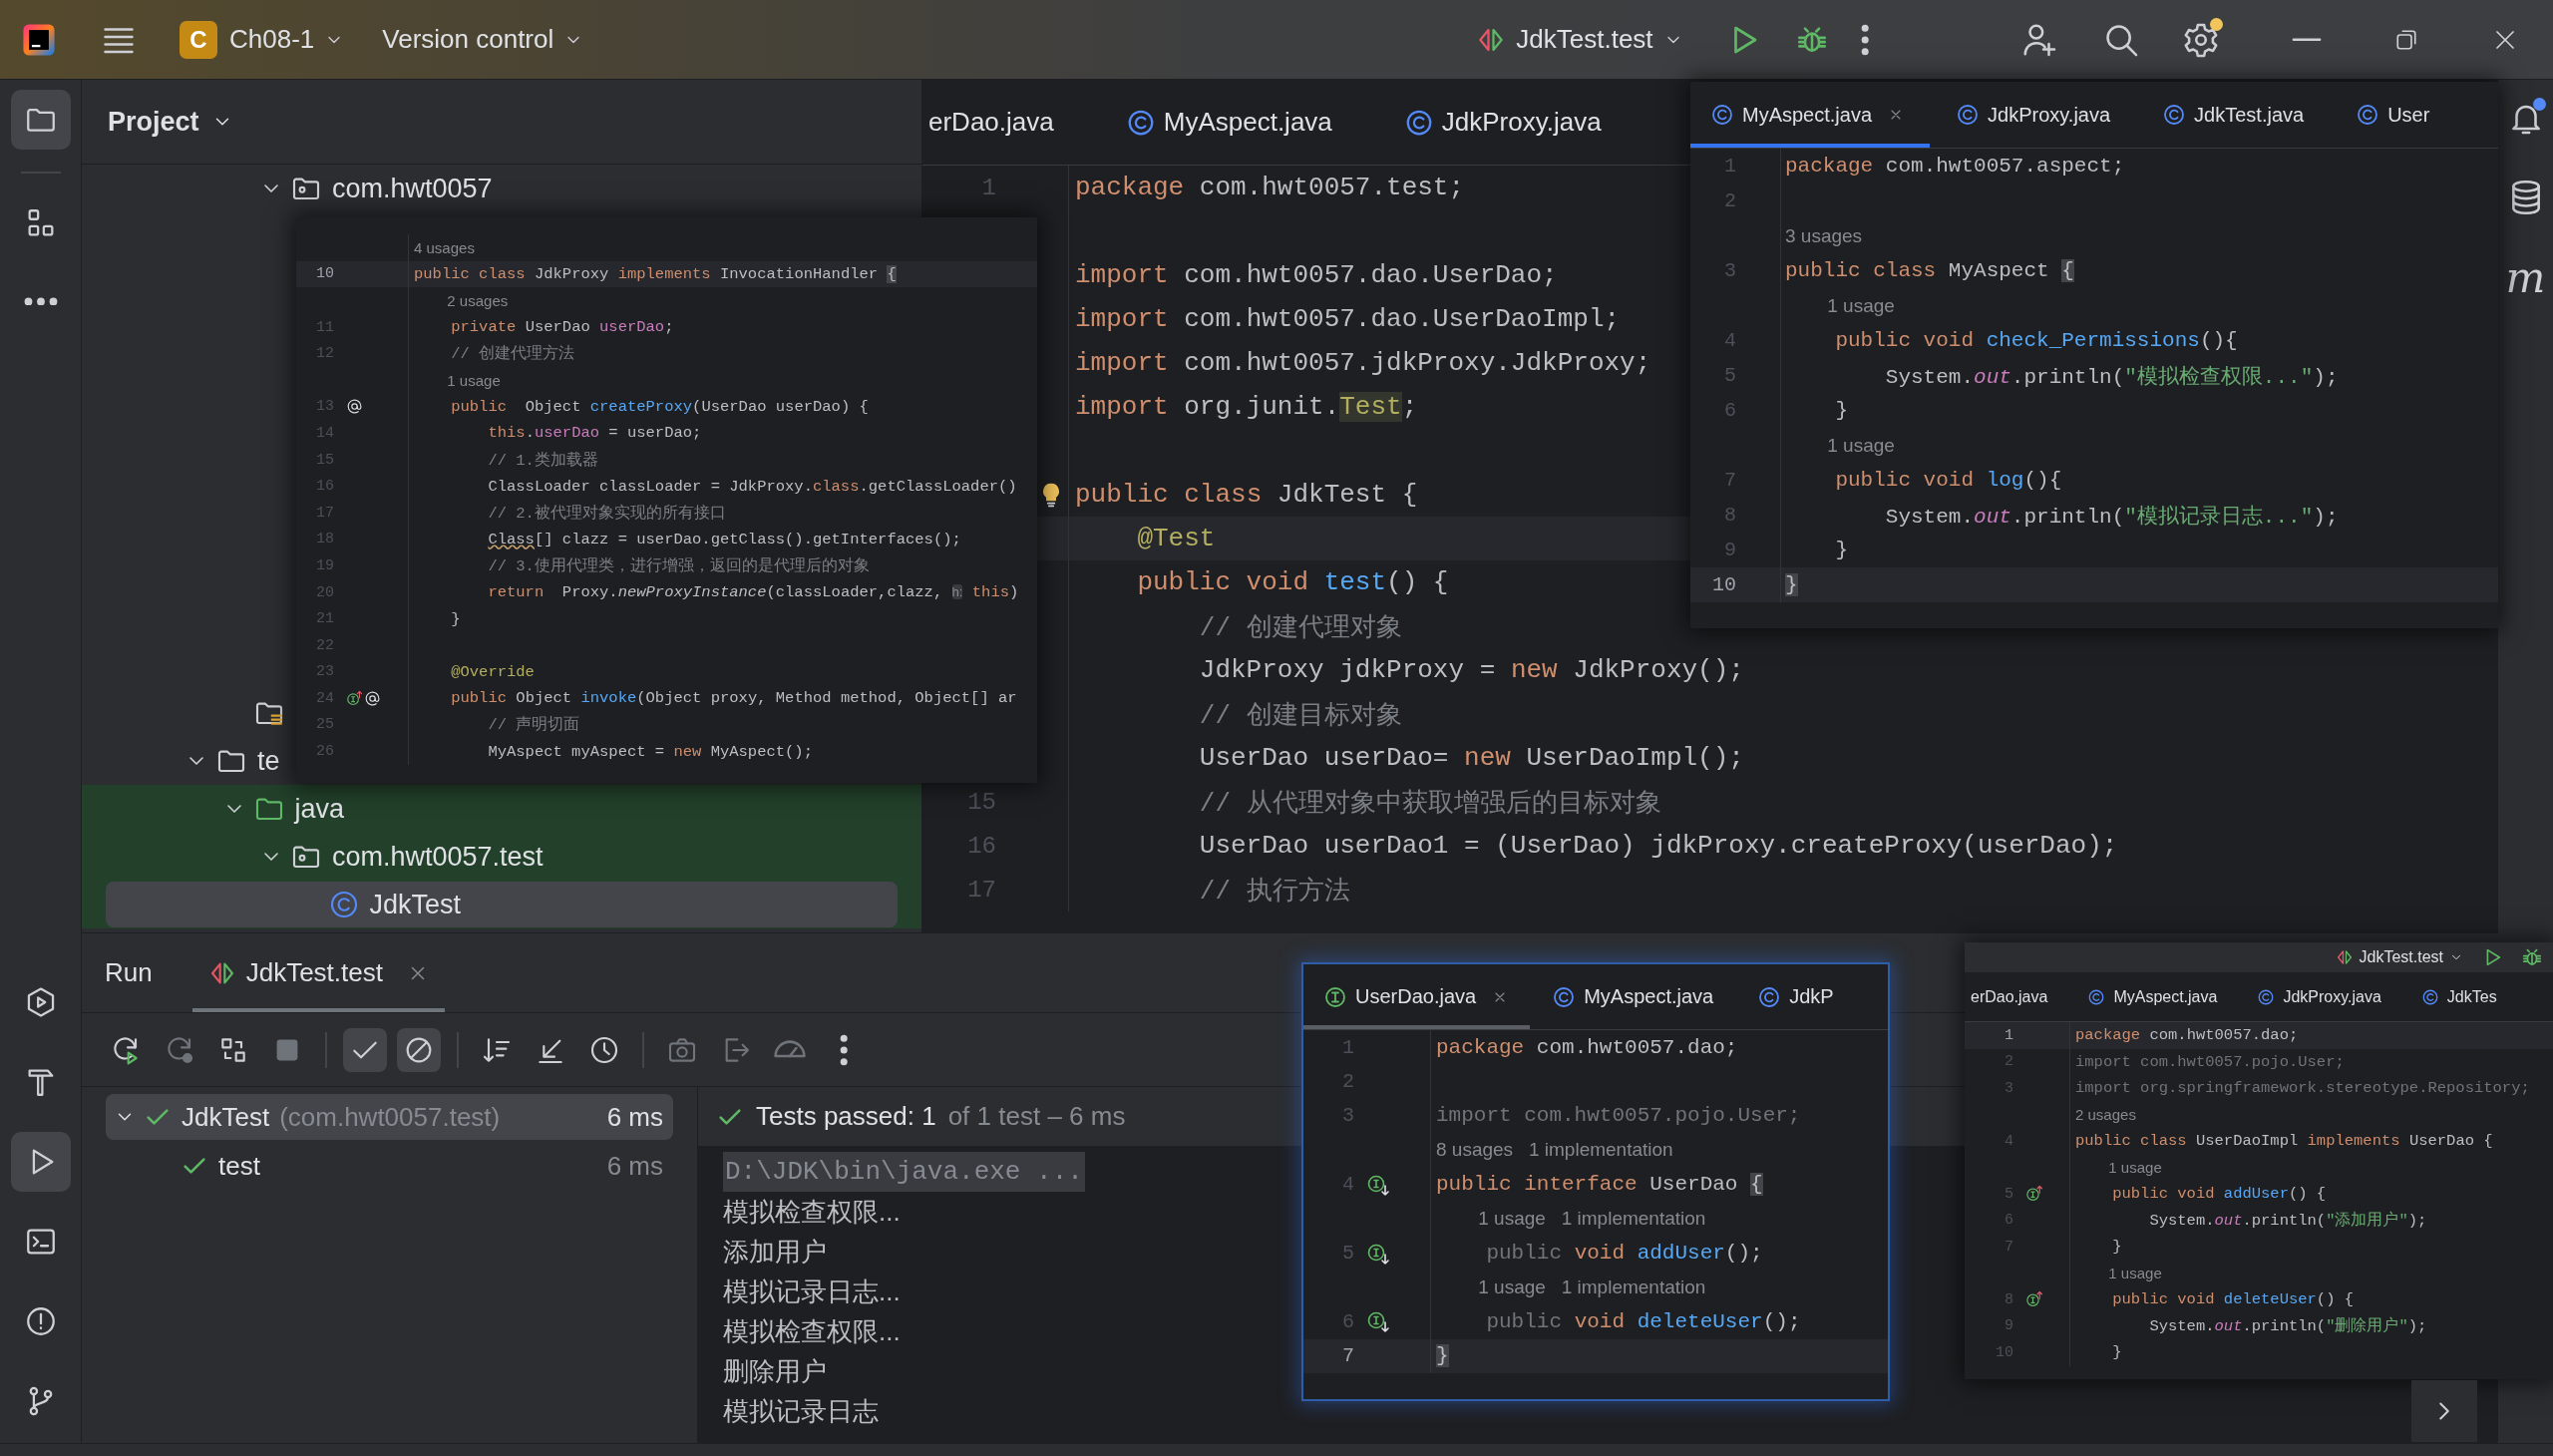 This screenshot has width=2553, height=1456. I want to click on code-line: import org.junit.Test;, so click(1247, 407).